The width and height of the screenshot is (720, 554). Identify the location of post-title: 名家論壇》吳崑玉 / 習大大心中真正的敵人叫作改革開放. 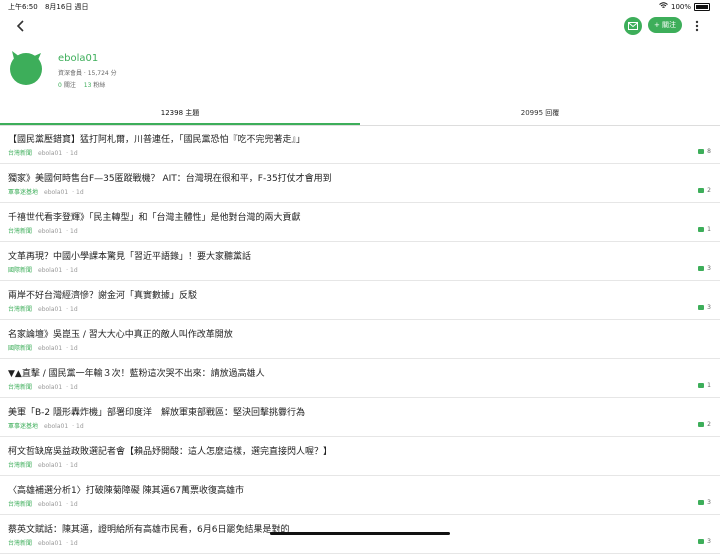
(120, 333).